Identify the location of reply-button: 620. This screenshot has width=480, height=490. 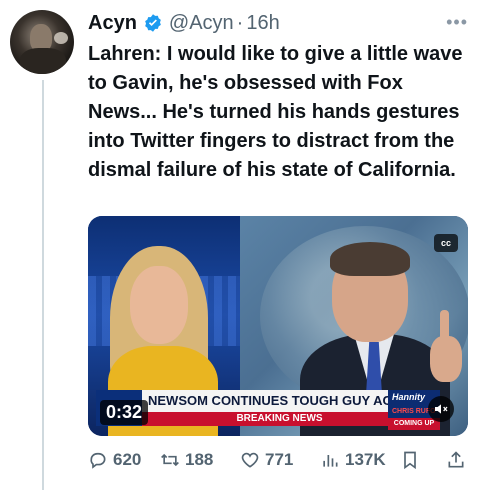
(114, 460).